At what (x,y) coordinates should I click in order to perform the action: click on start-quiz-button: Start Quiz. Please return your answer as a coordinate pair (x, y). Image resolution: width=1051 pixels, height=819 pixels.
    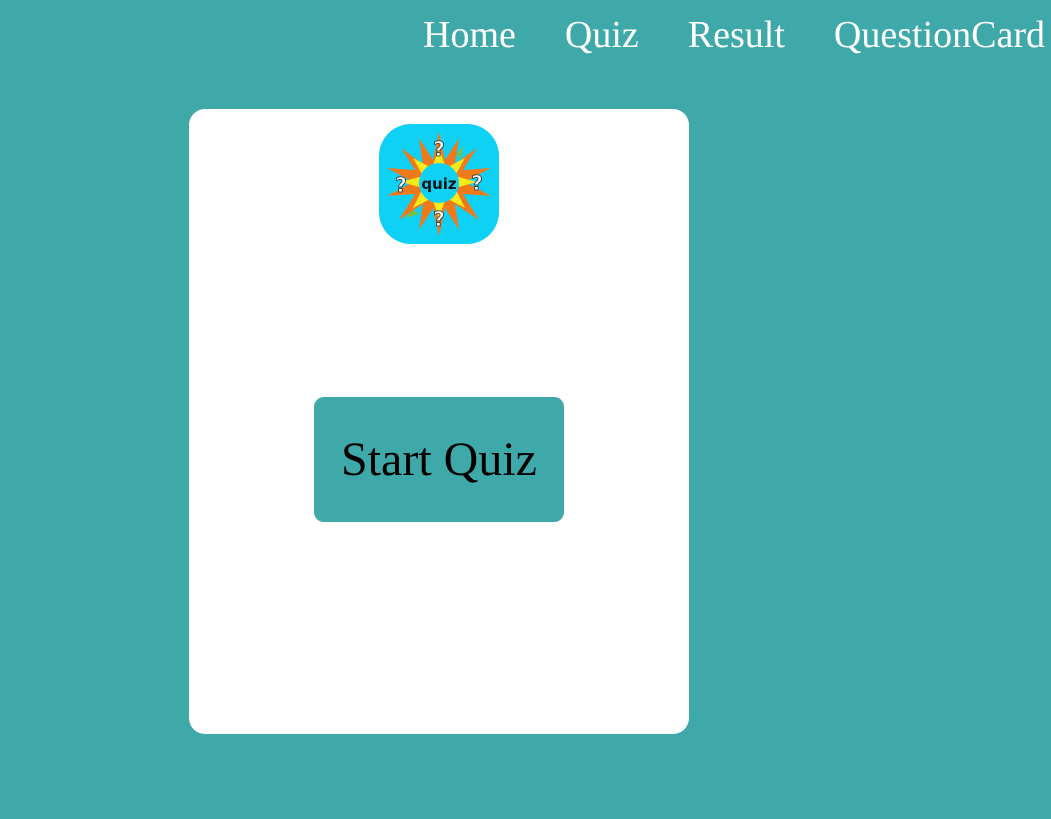
    Looking at the image, I should click on (439, 459).